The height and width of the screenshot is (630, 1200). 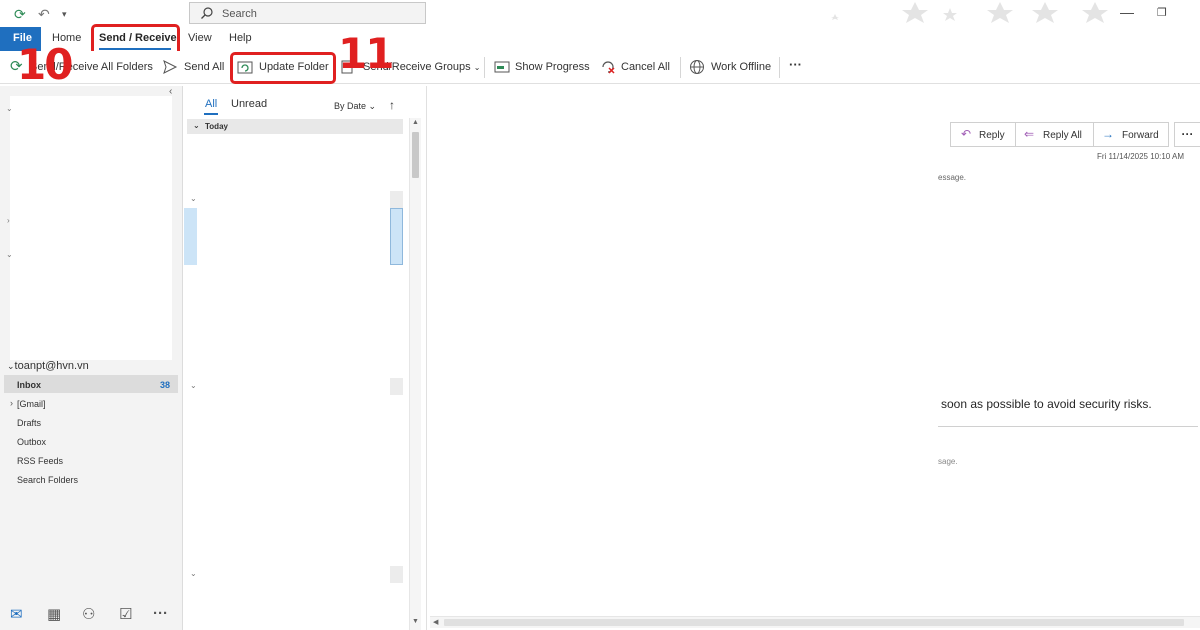 I want to click on module-nav-bar: ✉ ▦ ⚇ ☑ ···, so click(x=91, y=613).